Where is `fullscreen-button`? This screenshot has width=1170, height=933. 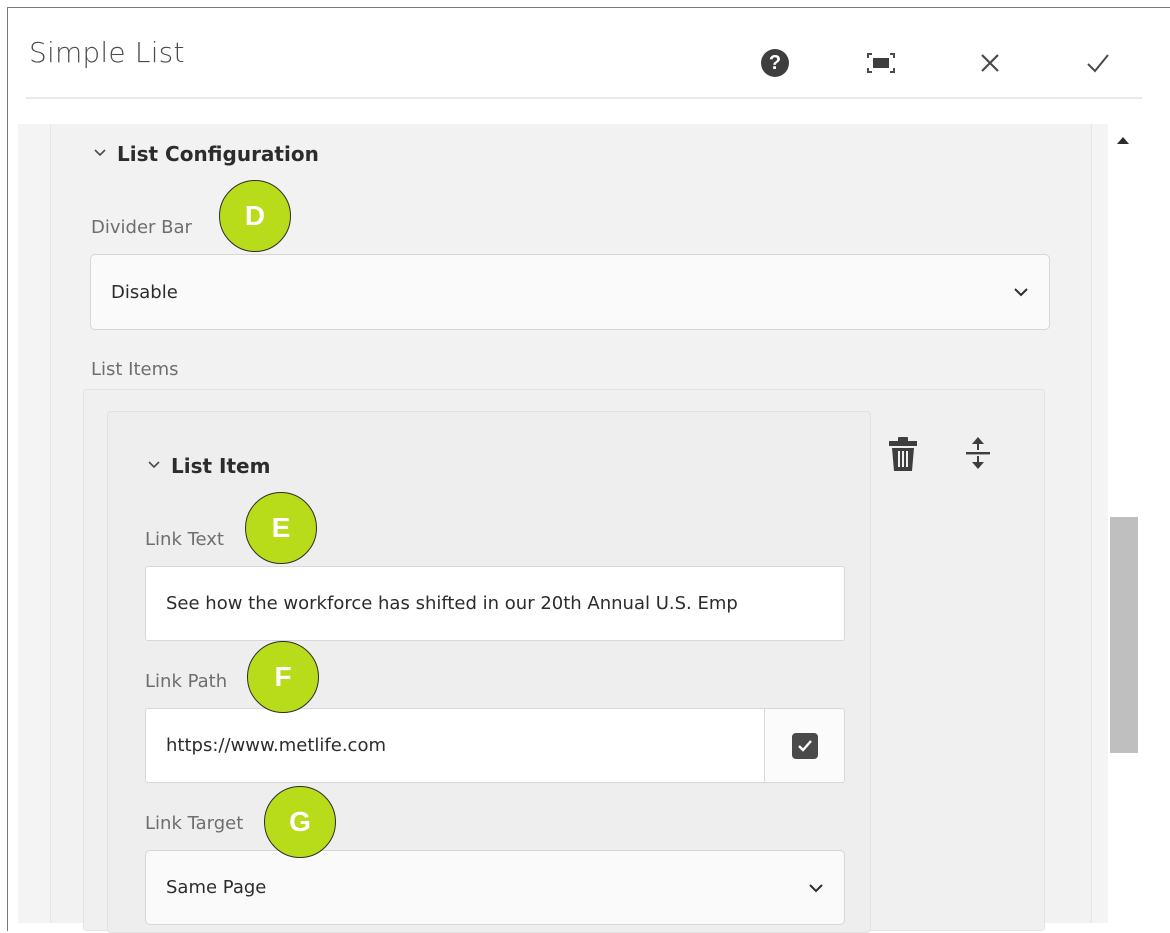 fullscreen-button is located at coordinates (881, 63).